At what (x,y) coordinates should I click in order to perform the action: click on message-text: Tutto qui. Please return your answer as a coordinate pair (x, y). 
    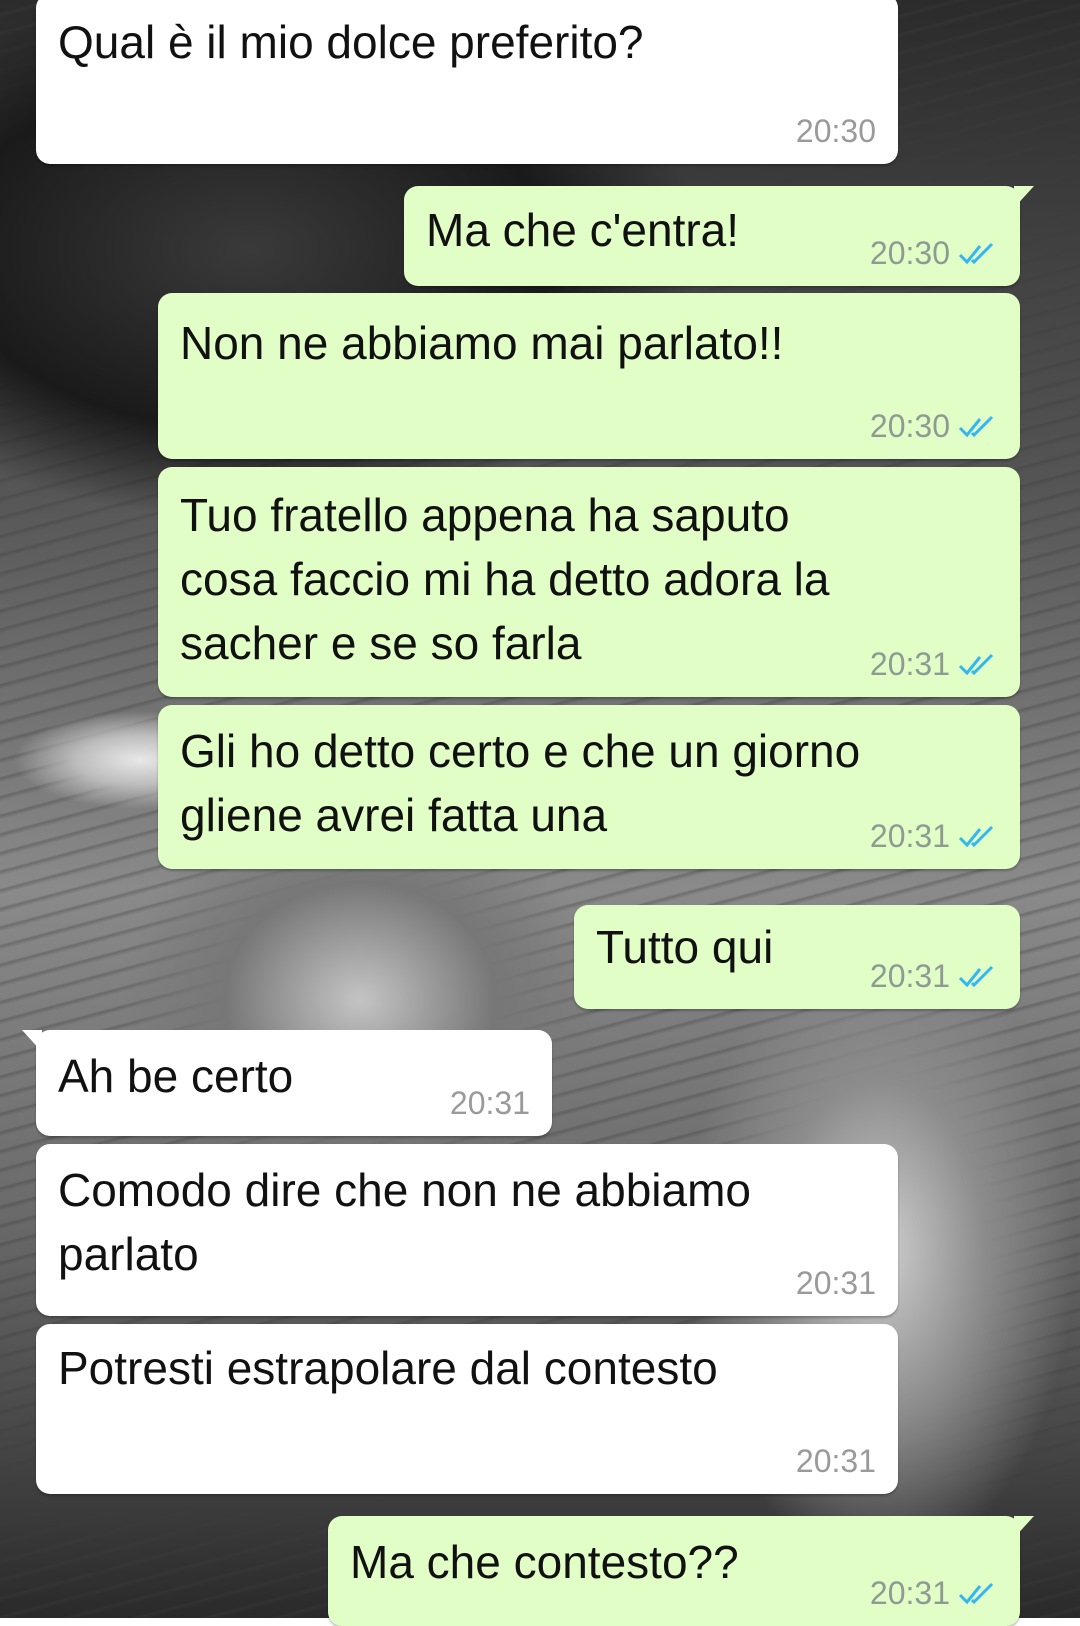
    Looking at the image, I should click on (685, 947).